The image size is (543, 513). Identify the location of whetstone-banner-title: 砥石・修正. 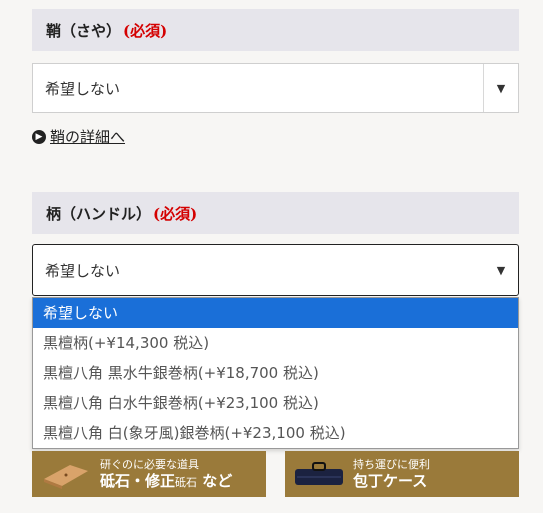
(138, 480).